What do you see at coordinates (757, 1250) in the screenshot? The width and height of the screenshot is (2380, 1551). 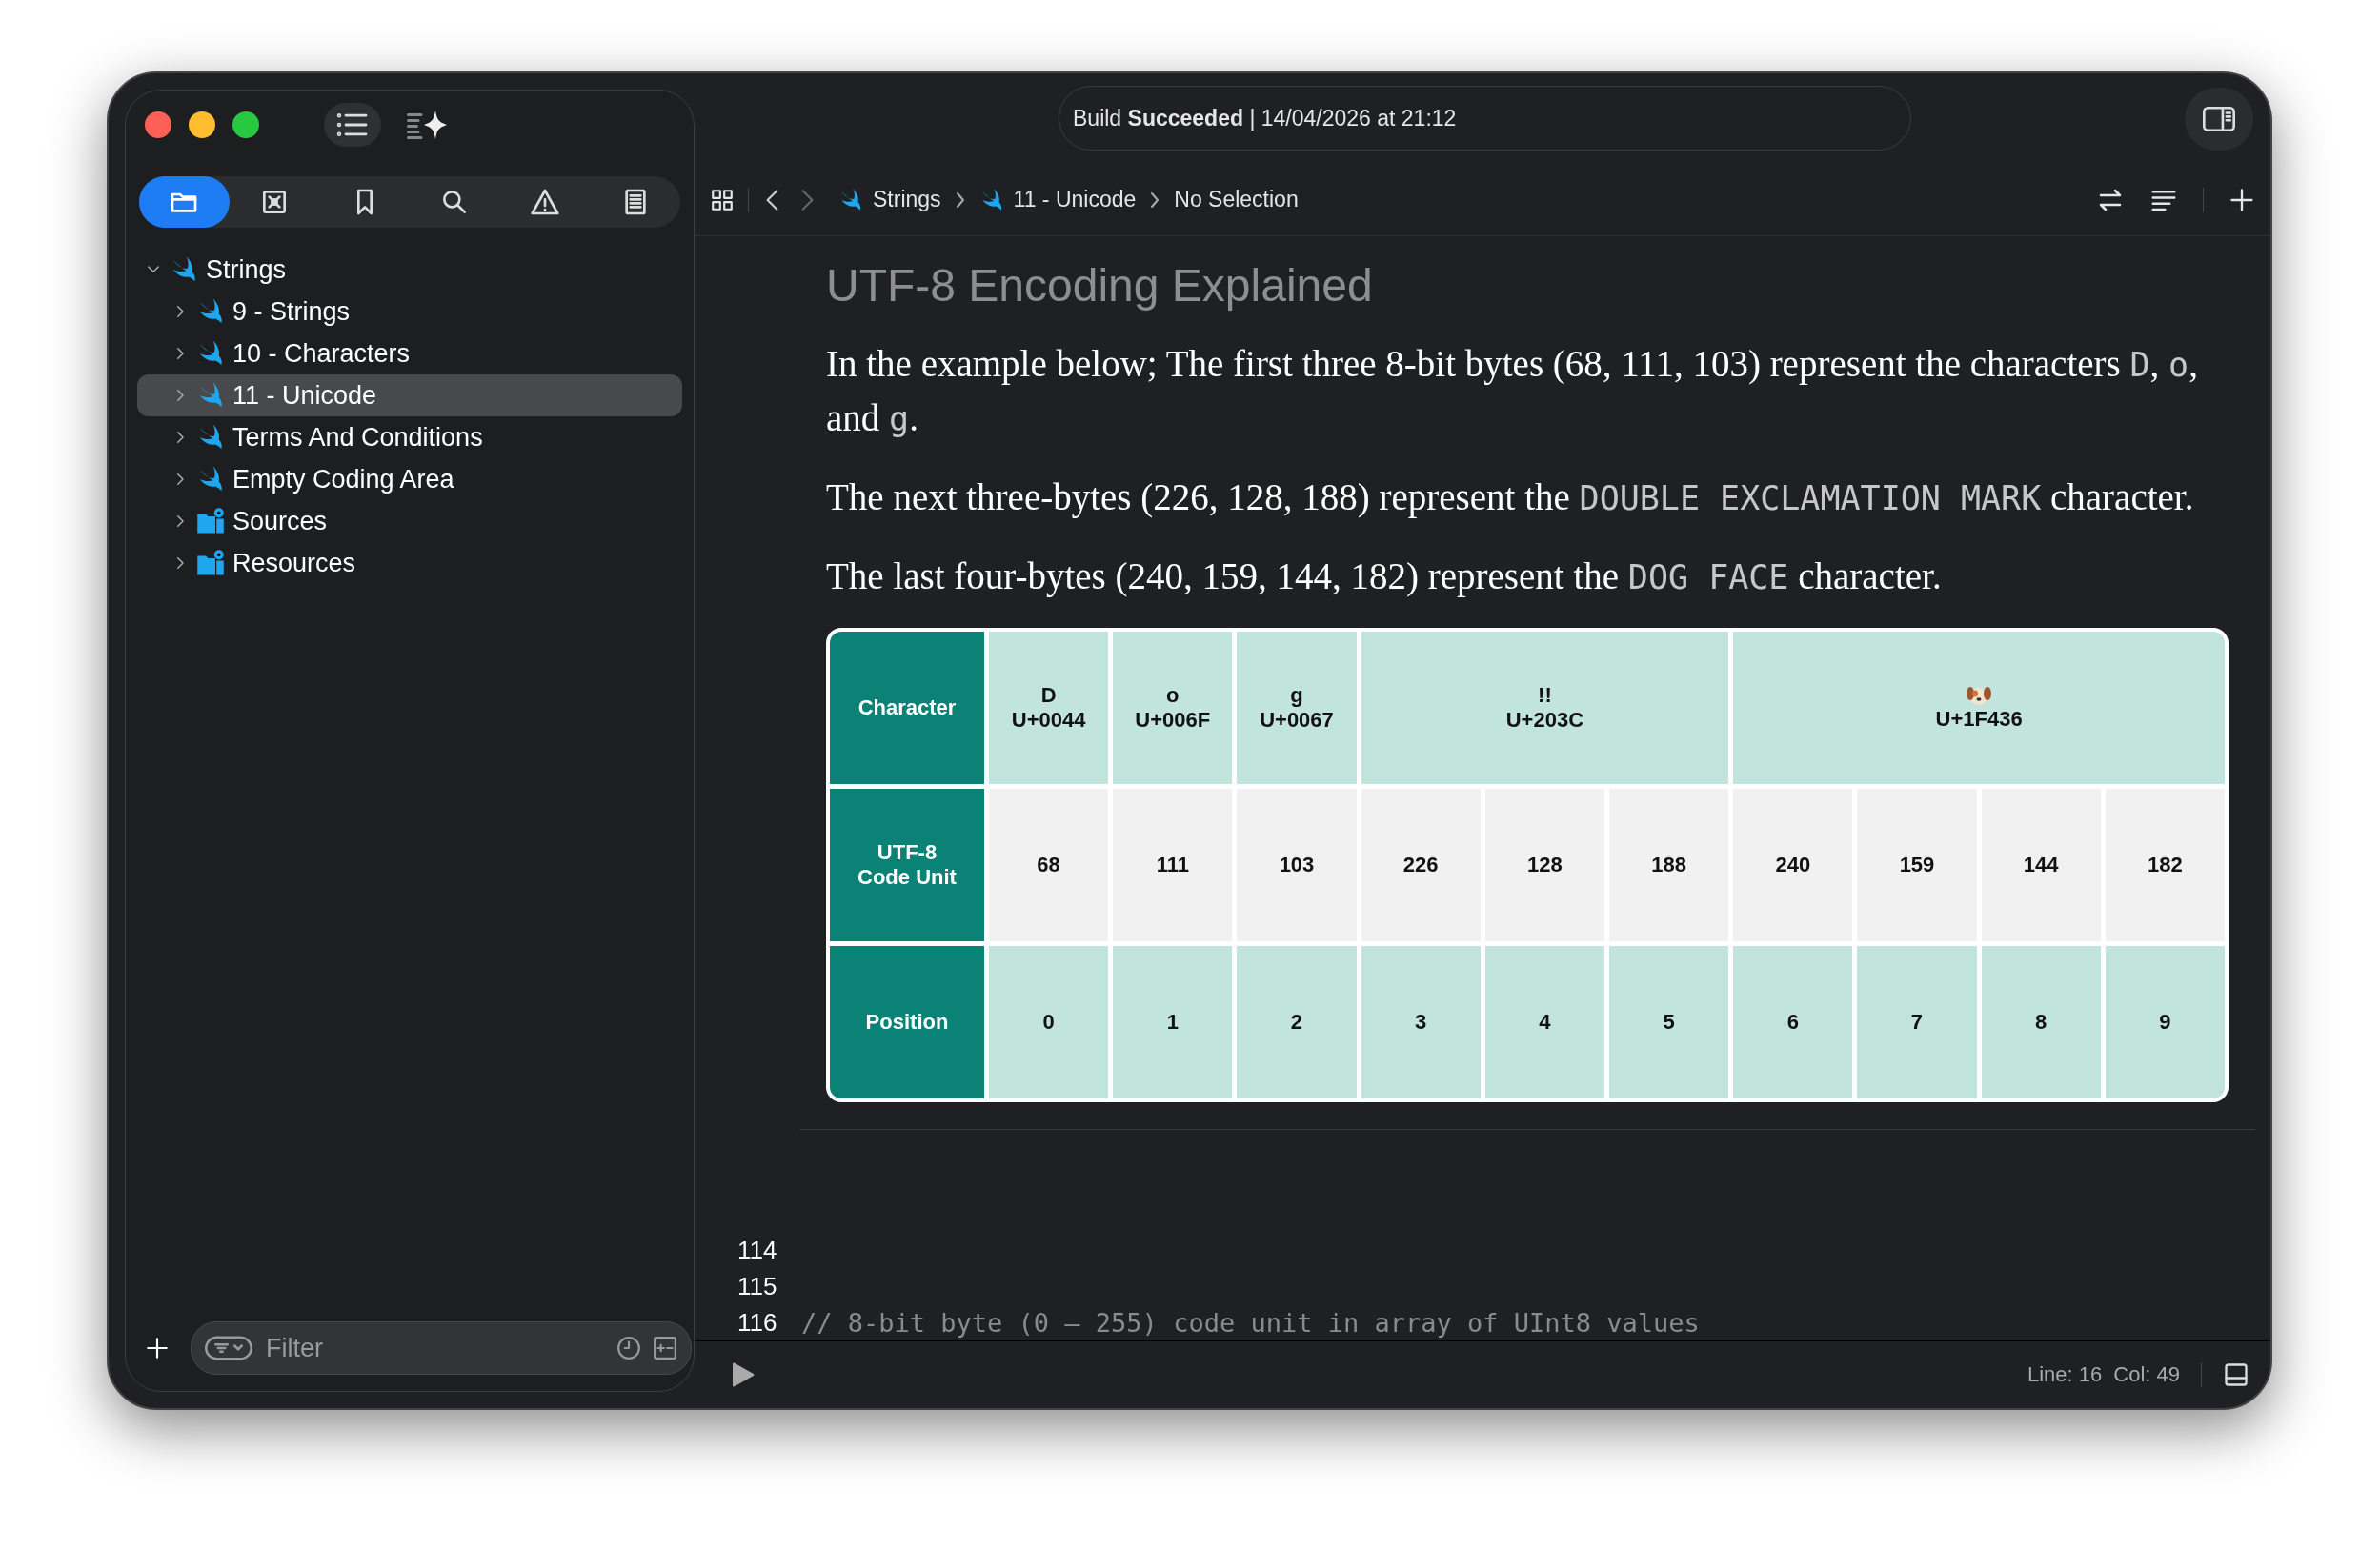 I see `line-number: 114` at bounding box center [757, 1250].